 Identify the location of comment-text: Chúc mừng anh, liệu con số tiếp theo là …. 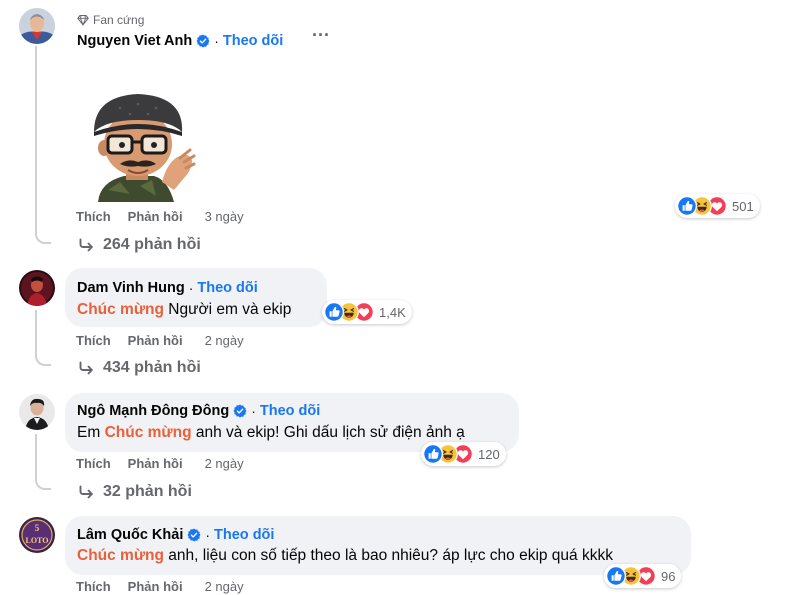
(345, 556).